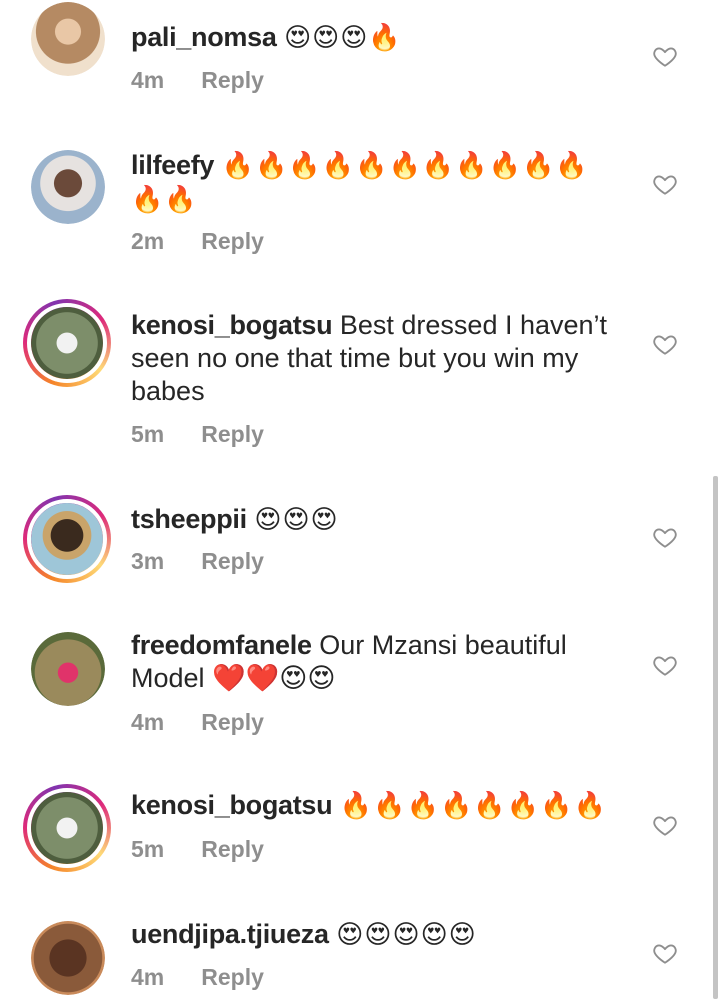 Image resolution: width=720 pixels, height=999 pixels. What do you see at coordinates (406, 935) in the screenshot?
I see `comment-text: 😍😍😍😍😍` at bounding box center [406, 935].